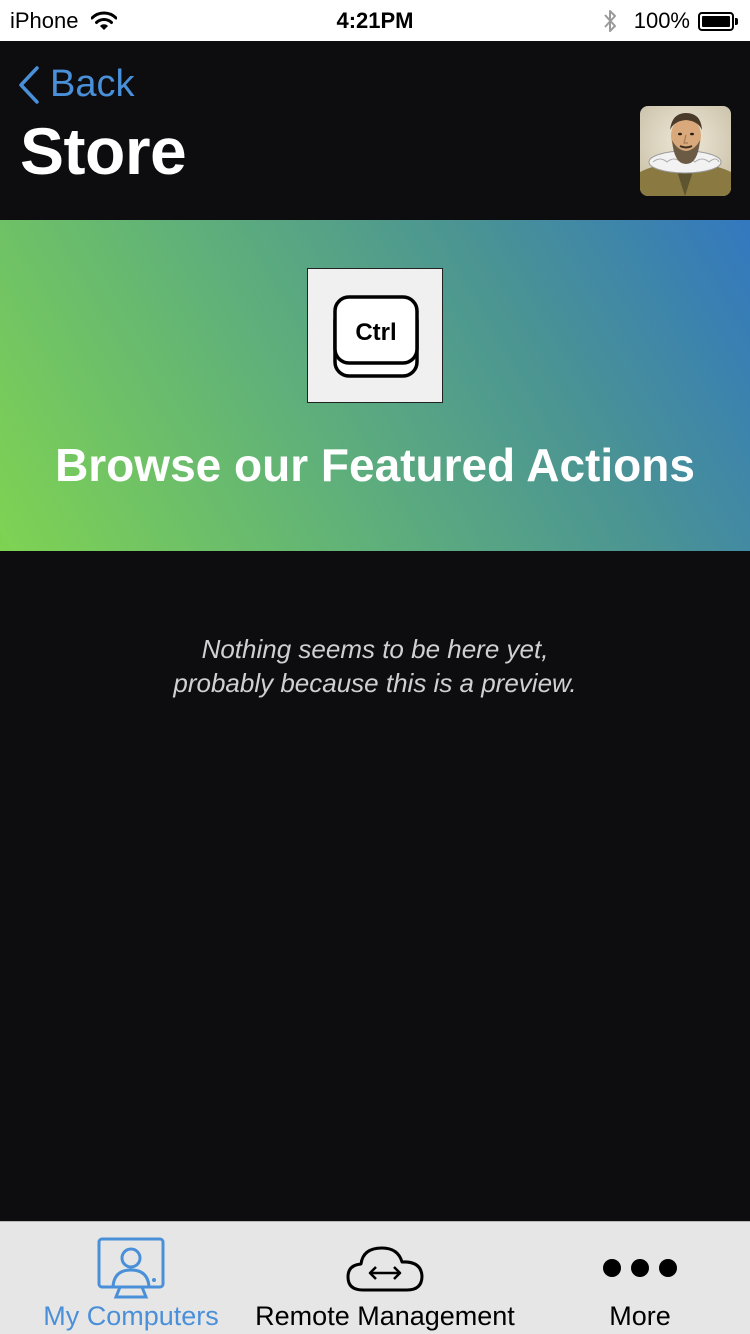 This screenshot has width=750, height=1334. Describe the element at coordinates (375, 683) in the screenshot. I see `empty-state-line-2: probably because this is a preview.` at that location.